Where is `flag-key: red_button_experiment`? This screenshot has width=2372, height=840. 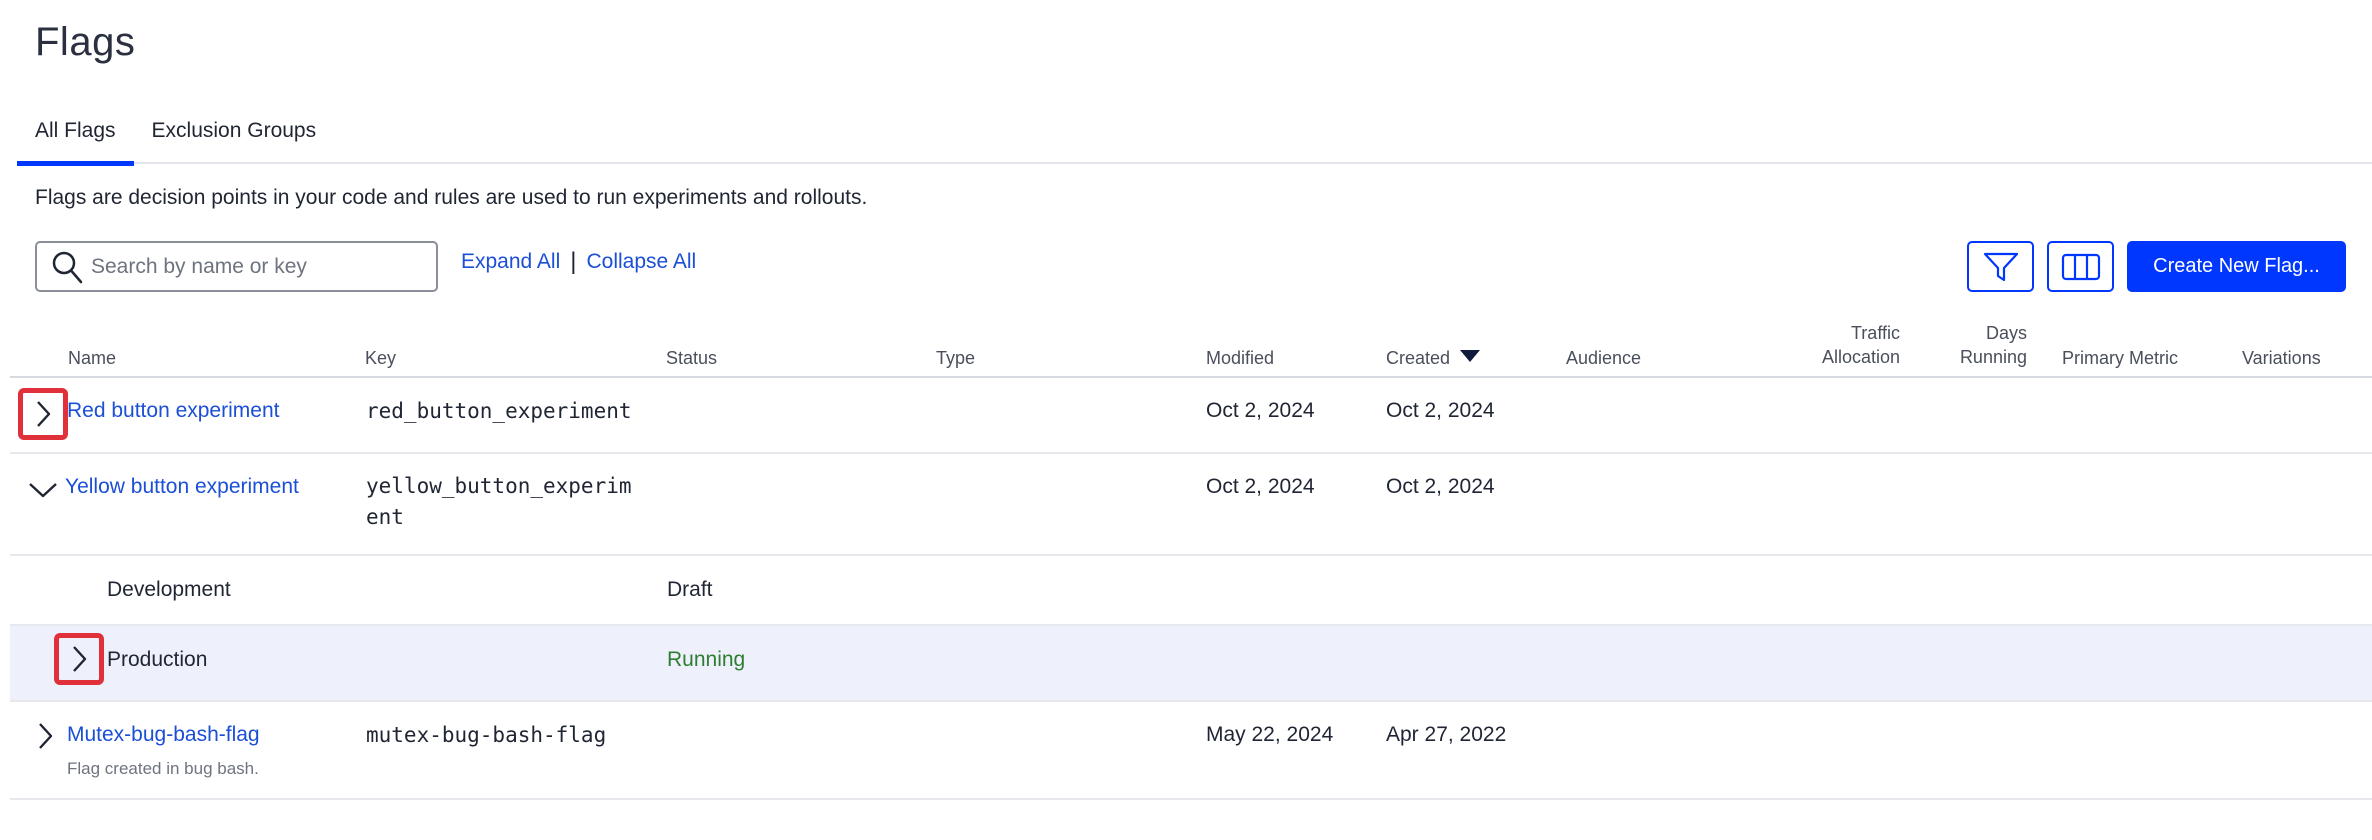 flag-key: red_button_experiment is located at coordinates (499, 411).